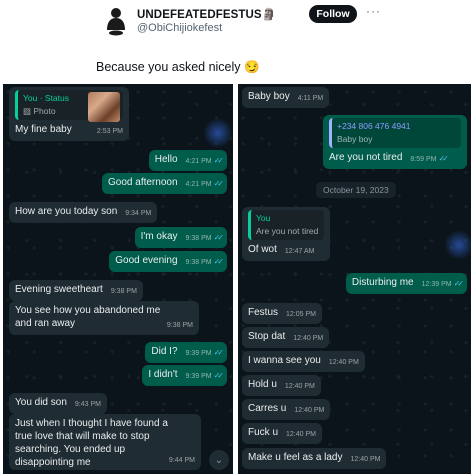  Describe the element at coordinates (69, 106) in the screenshot. I see `status-reply-quote: You · Status ▨ Photo` at that location.